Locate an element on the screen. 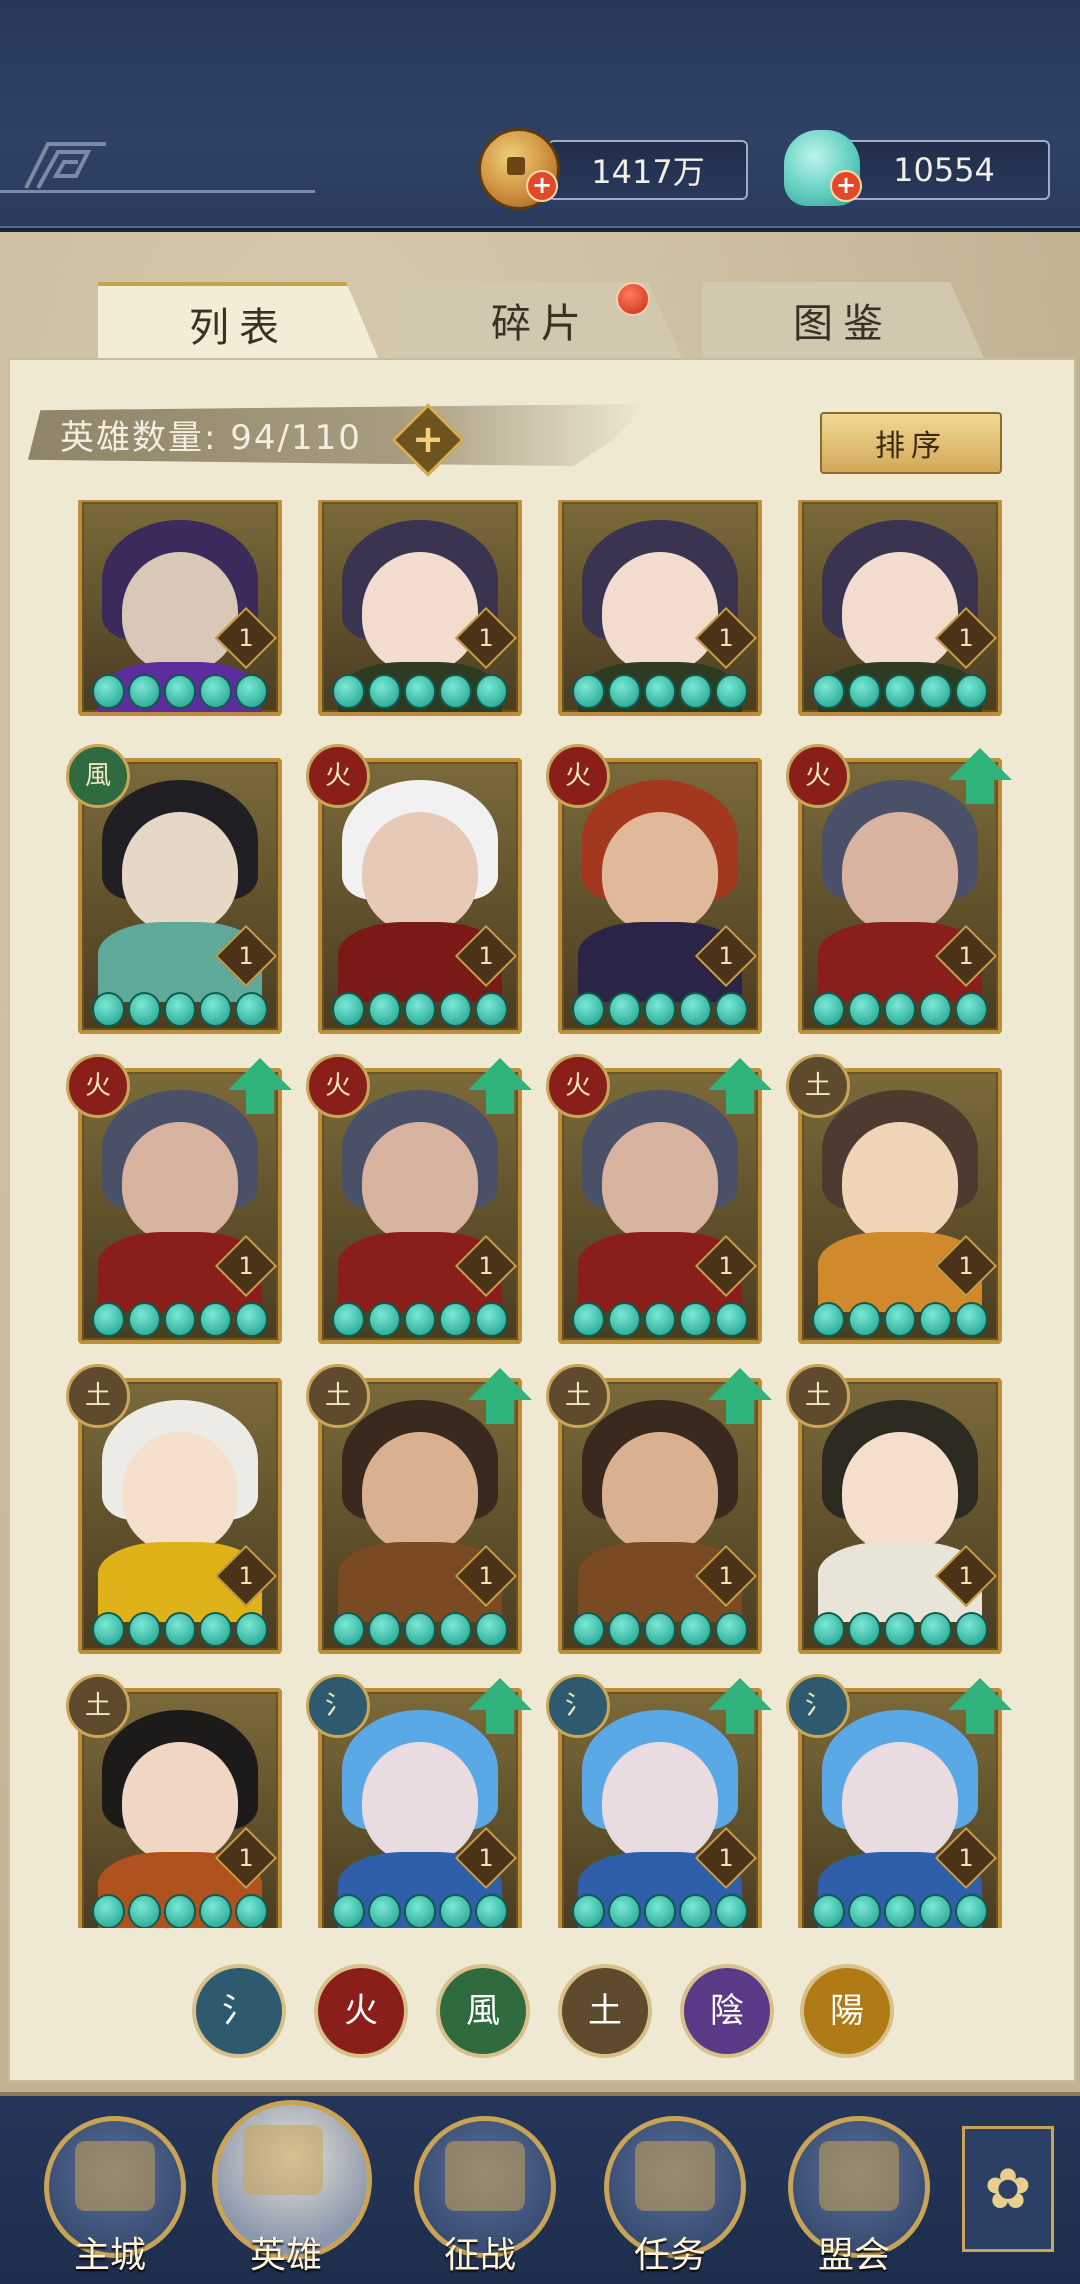 This screenshot has width=1080, height=2284. filter-yang-button: 陽 is located at coordinates (847, 2011).